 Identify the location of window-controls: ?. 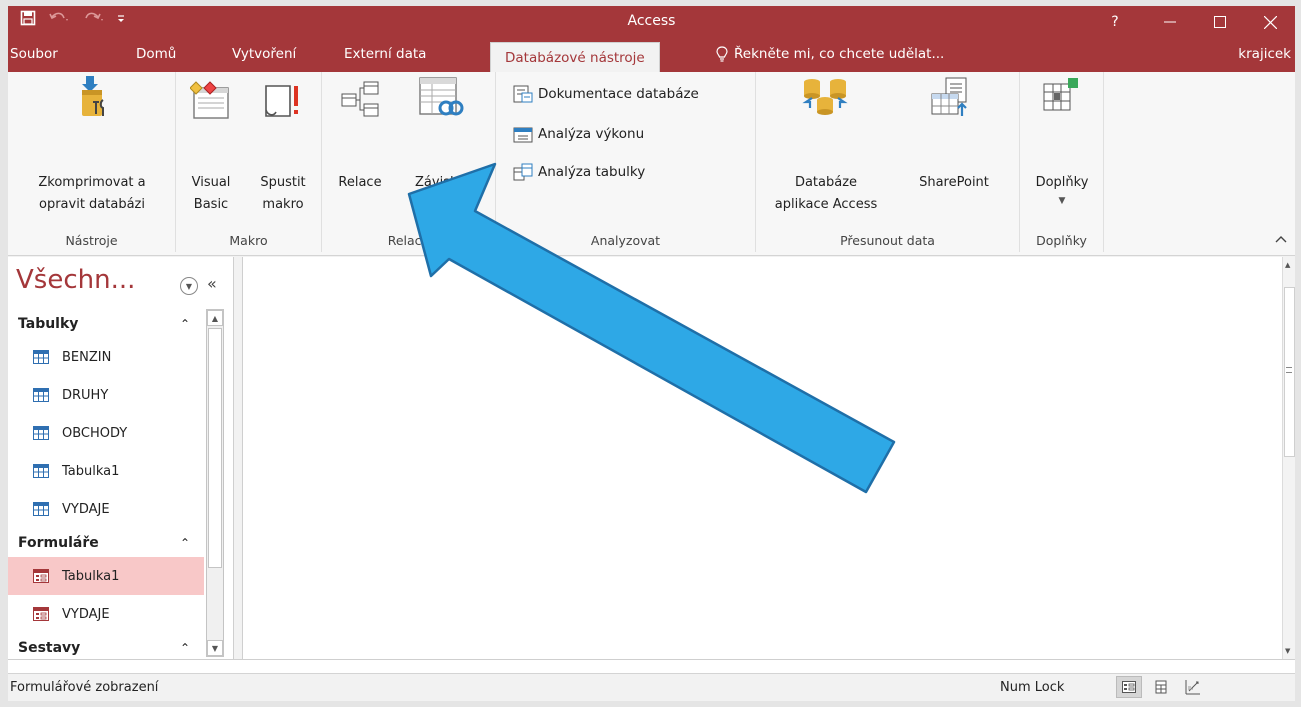
(1190, 22).